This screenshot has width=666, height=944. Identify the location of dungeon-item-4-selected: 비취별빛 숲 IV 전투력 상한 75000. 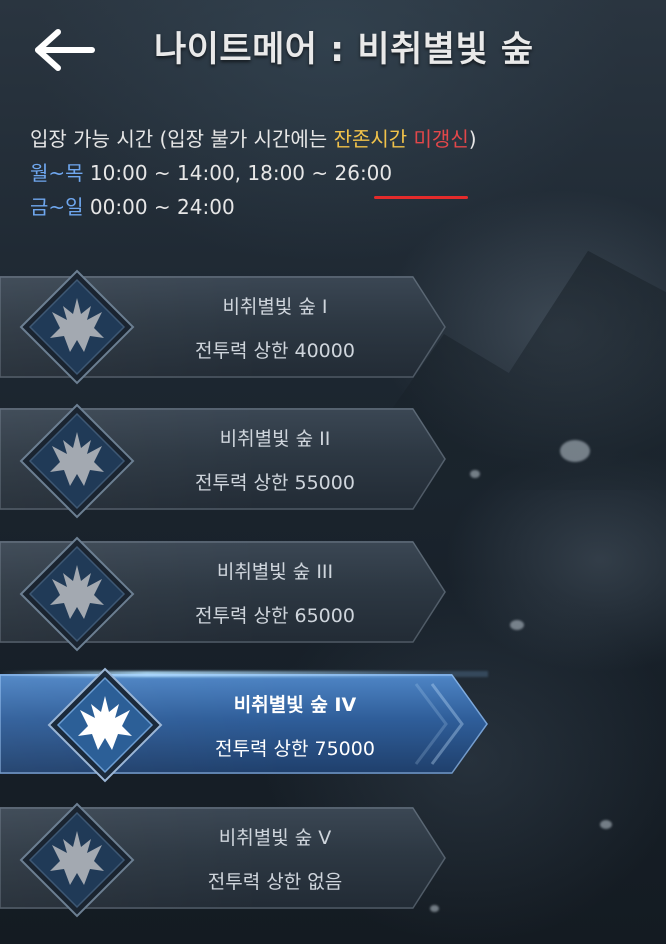
(244, 725).